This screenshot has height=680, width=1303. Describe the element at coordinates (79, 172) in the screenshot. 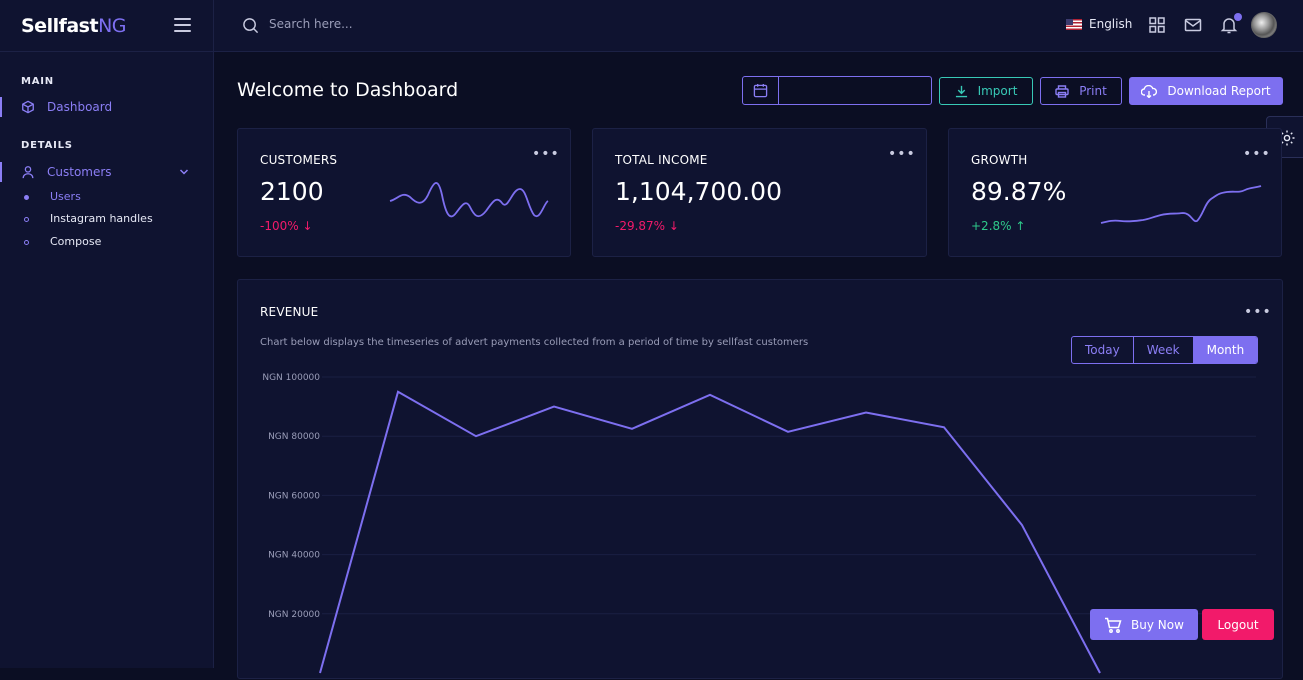

I see `sidebar-item-label: Customers` at that location.